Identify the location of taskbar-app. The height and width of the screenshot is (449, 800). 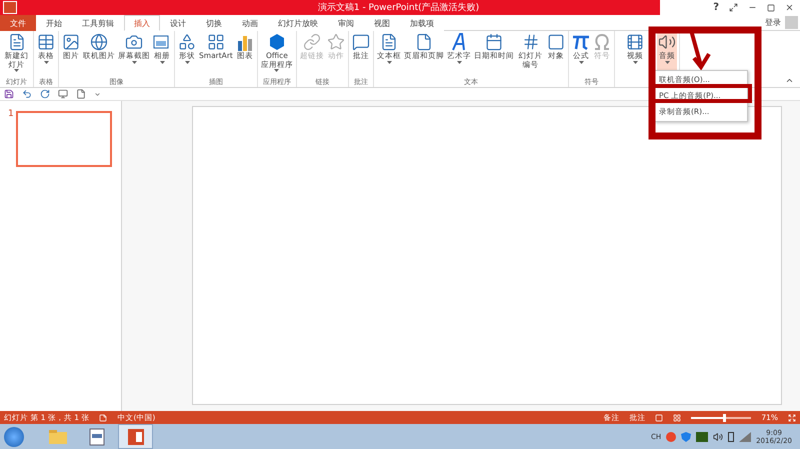
(135, 436).